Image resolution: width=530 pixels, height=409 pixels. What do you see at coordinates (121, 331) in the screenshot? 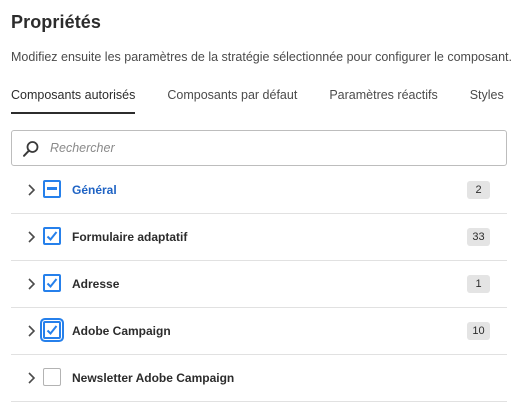
I see `group-label: Adobe Campaign` at bounding box center [121, 331].